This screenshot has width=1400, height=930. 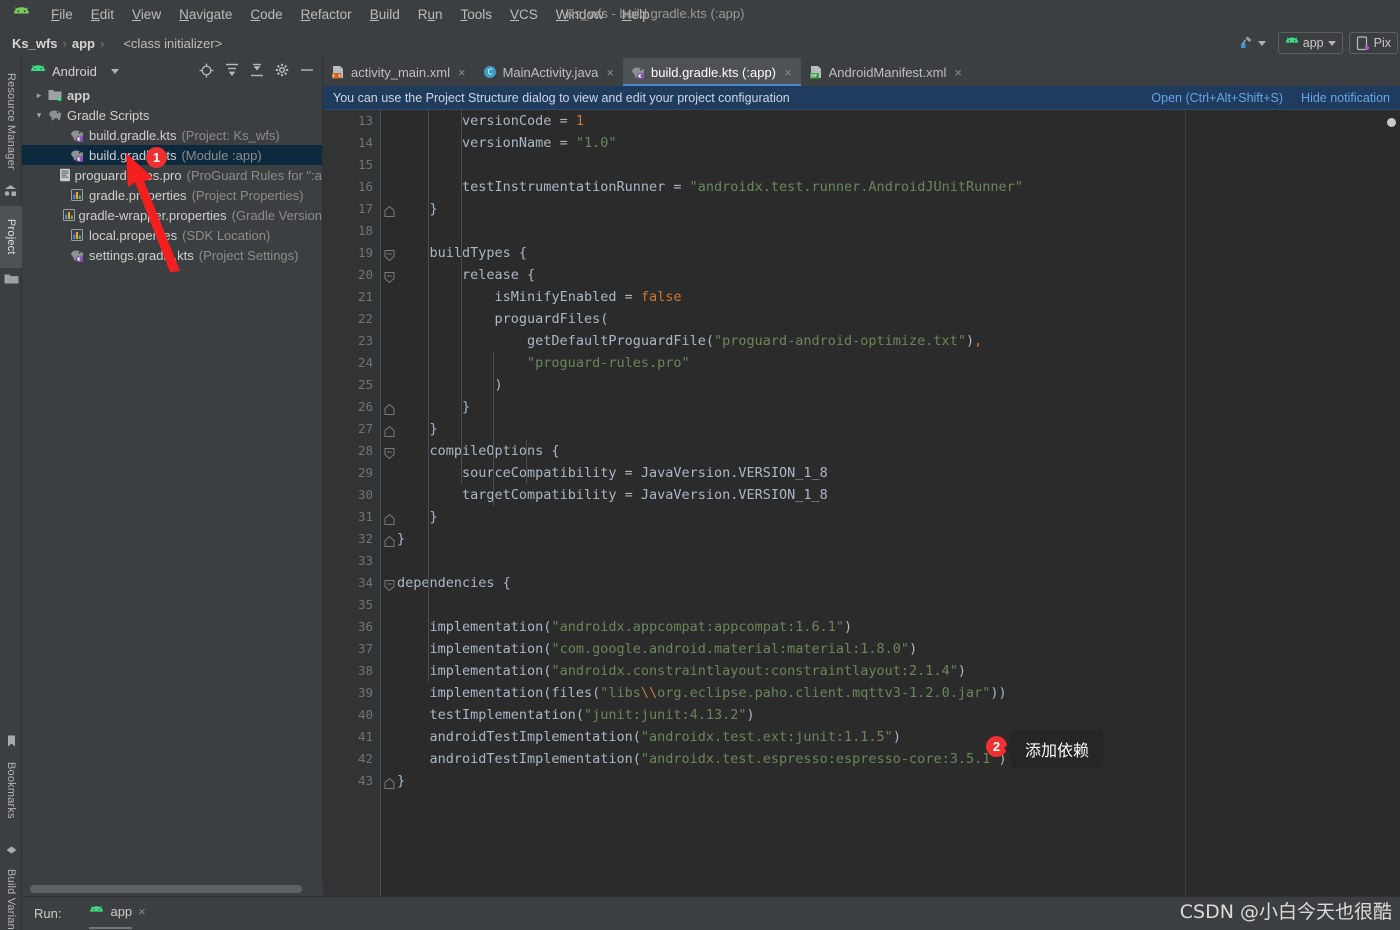 I want to click on menu-item-navigate: Navigate, so click(x=205, y=14).